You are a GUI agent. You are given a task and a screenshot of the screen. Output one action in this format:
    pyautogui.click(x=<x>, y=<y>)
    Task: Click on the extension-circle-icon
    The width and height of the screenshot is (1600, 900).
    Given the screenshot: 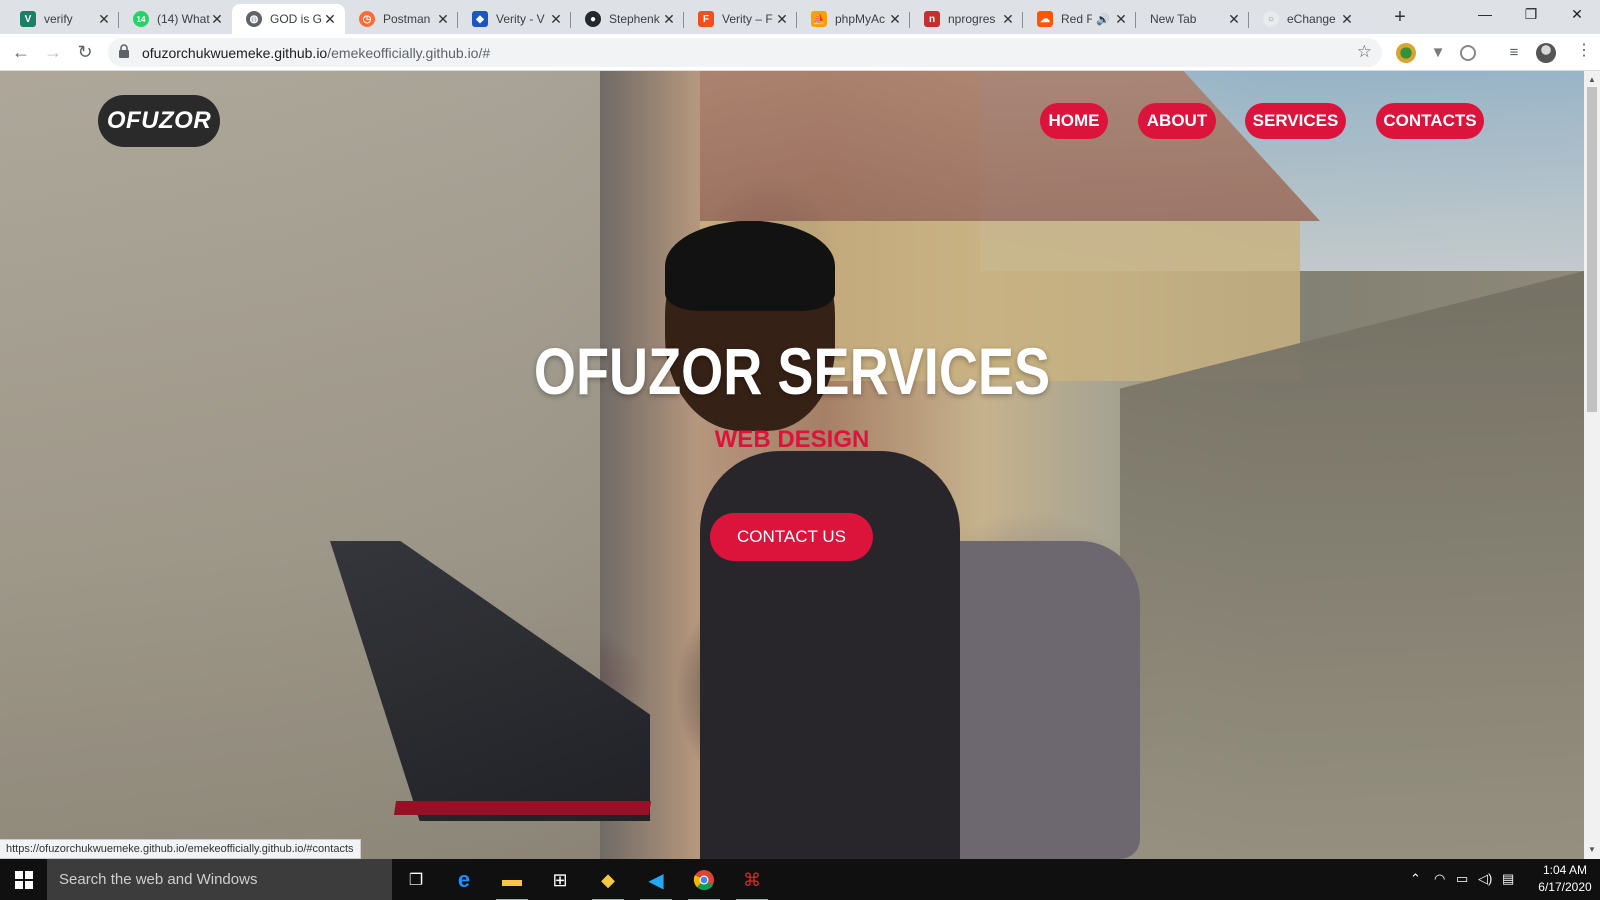 What is the action you would take?
    pyautogui.click(x=1468, y=53)
    